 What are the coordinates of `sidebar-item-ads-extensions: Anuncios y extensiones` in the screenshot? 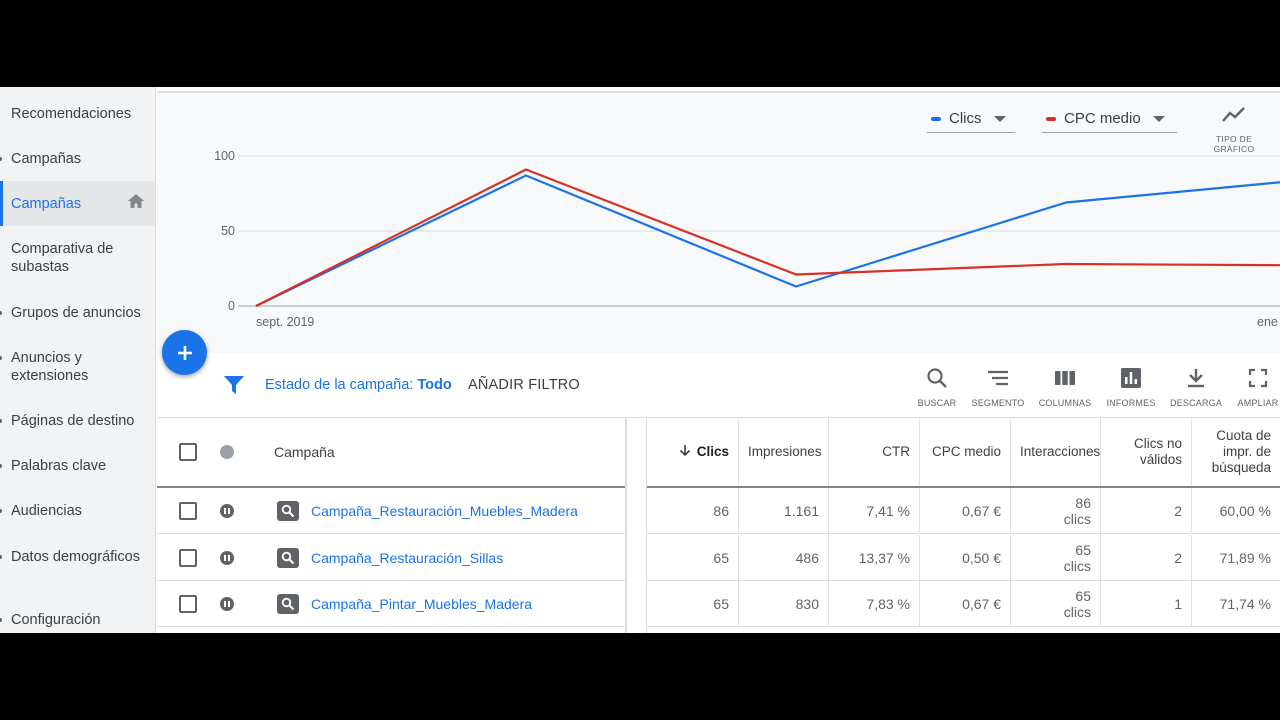 It's located at (77, 367).